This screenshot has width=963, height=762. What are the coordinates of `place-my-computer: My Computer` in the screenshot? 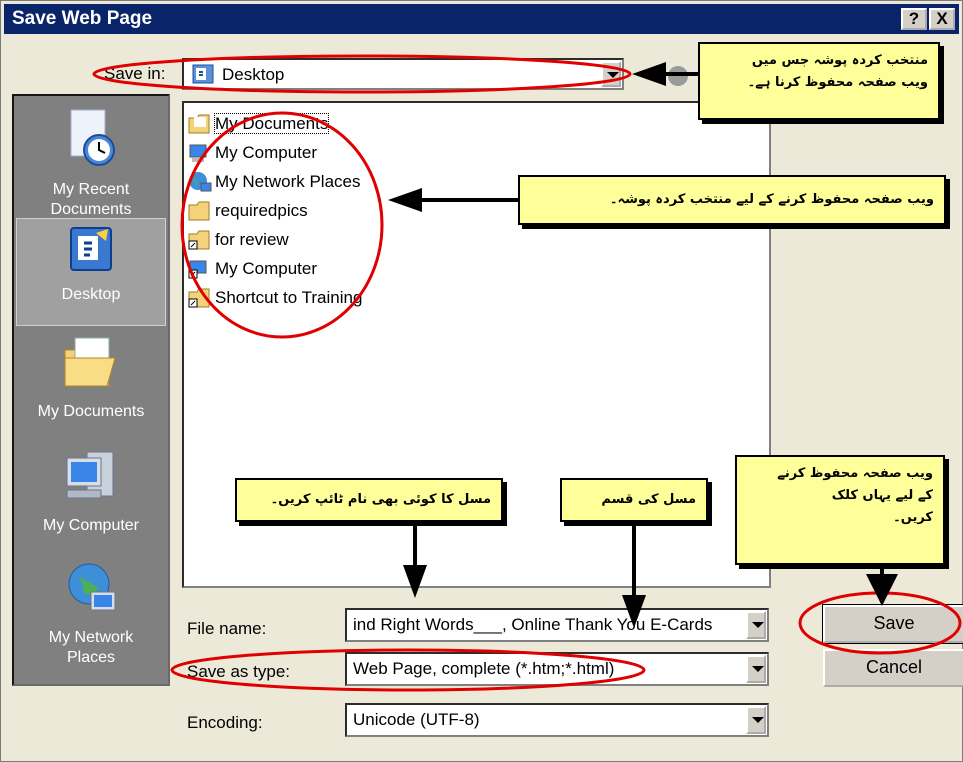 It's located at (91, 492).